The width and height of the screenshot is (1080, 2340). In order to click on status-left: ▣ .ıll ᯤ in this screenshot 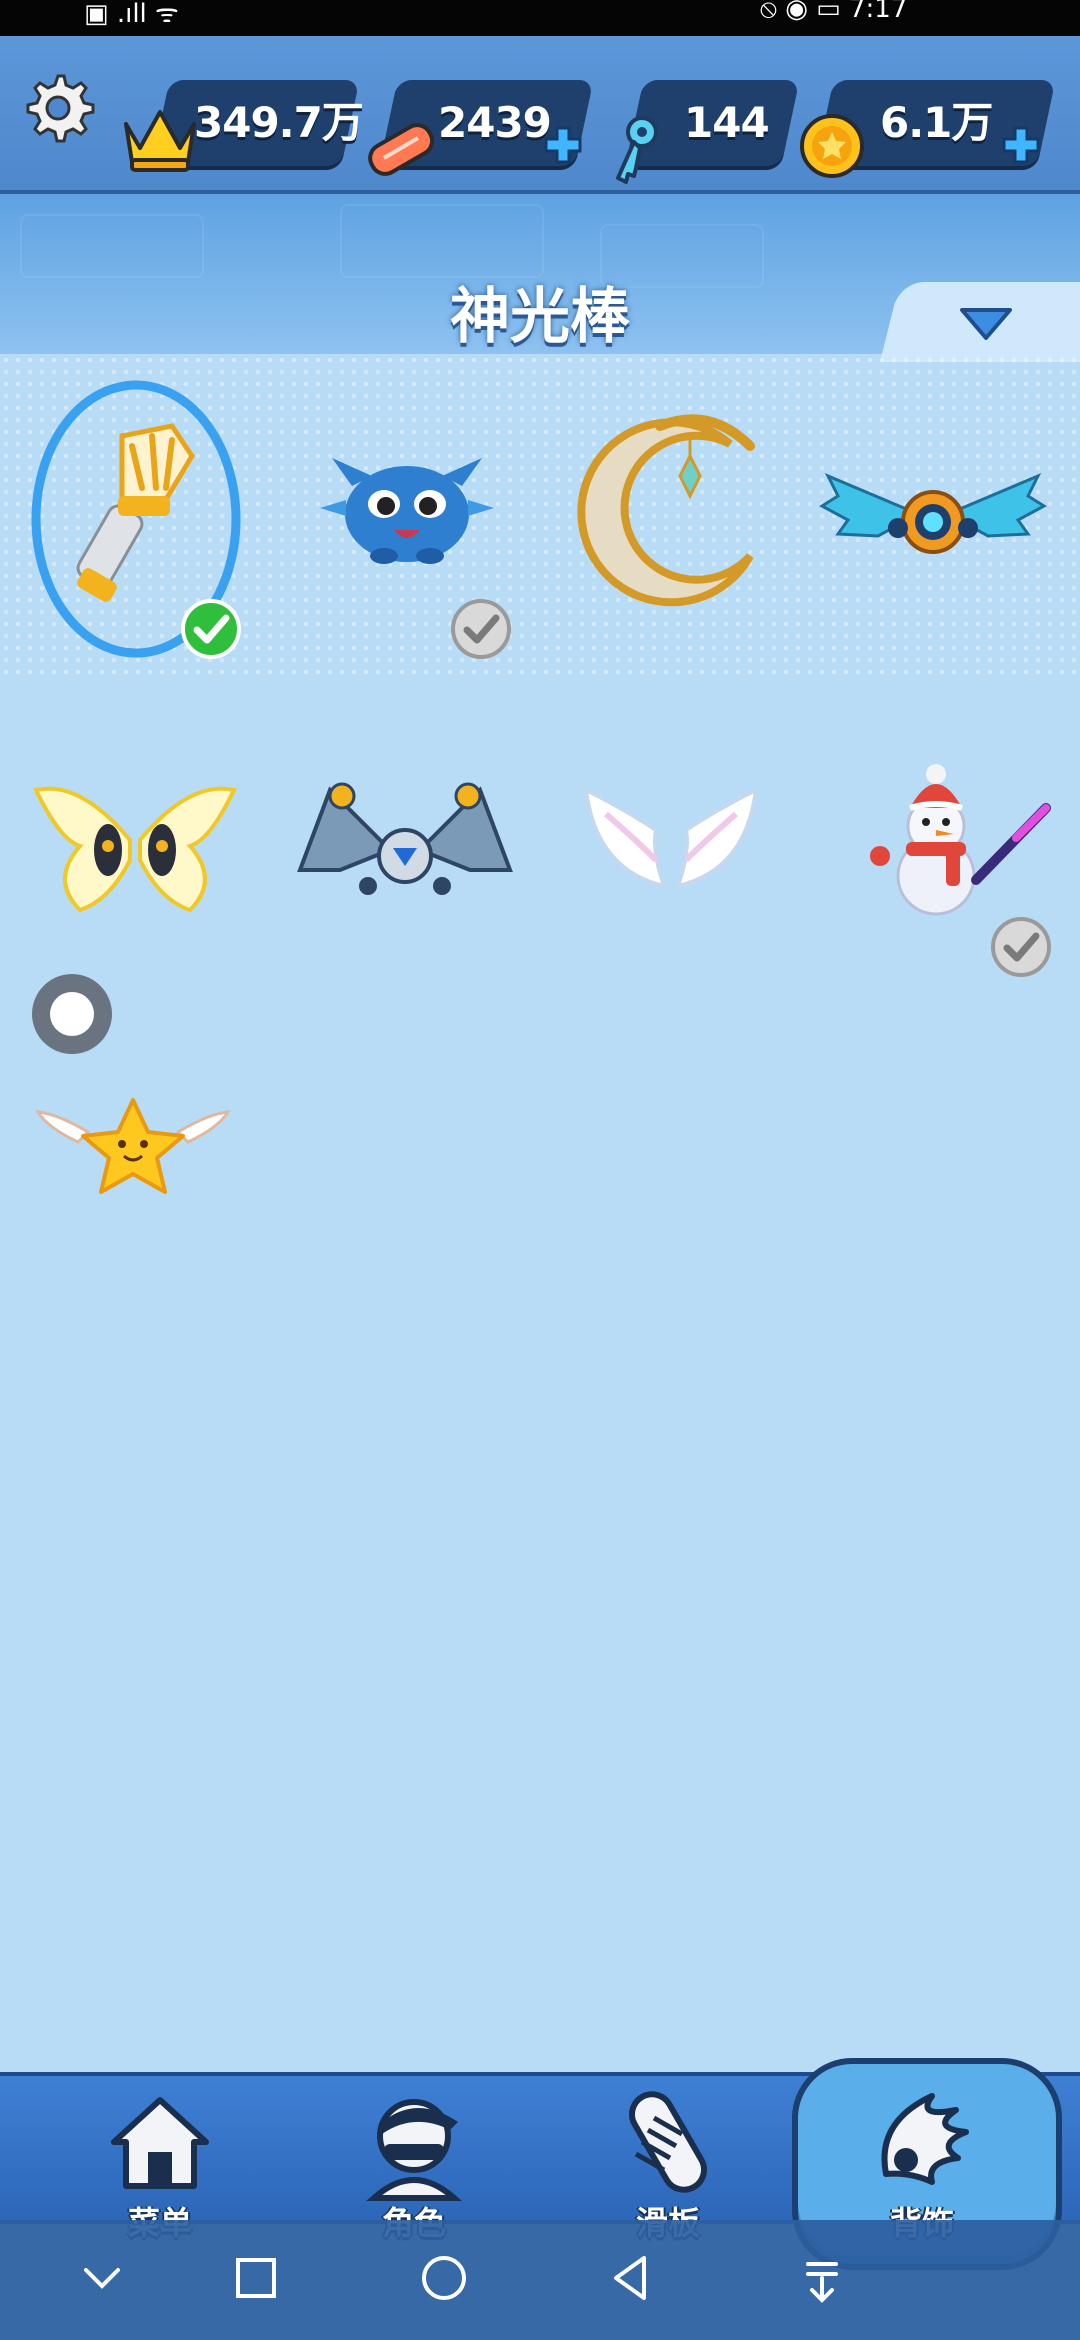, I will do `click(131, 14)`.